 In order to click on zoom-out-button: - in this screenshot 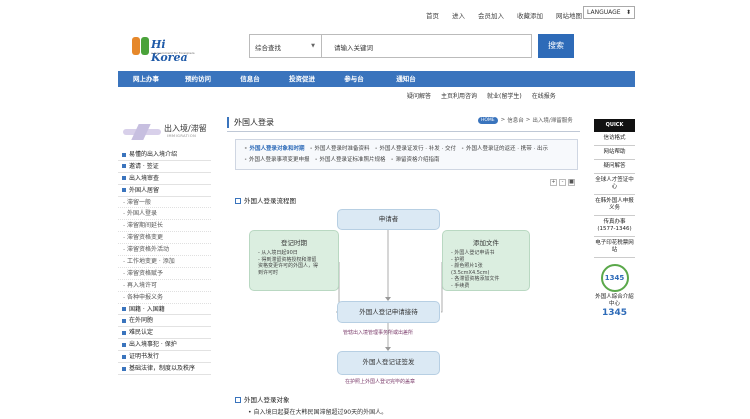, I will do `click(562, 182)`.